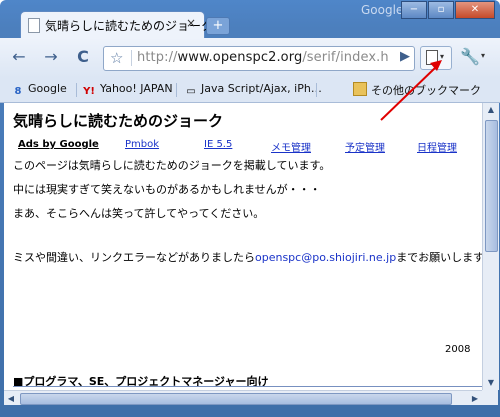 The height and width of the screenshot is (417, 500). What do you see at coordinates (491, 110) in the screenshot?
I see `scroll-up-icon: ▲` at bounding box center [491, 110].